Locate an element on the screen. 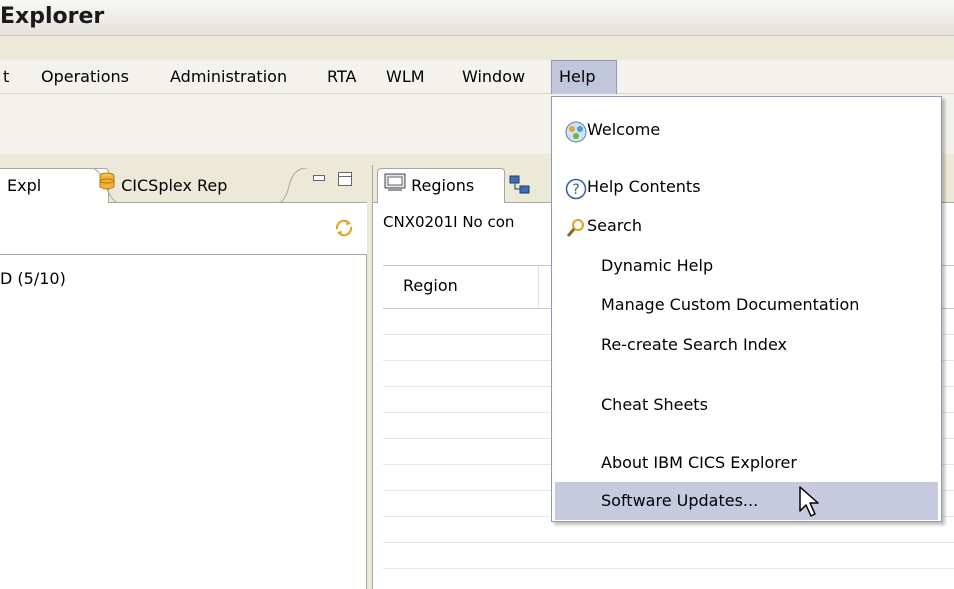  column-header-region: Region is located at coordinates (430, 285).